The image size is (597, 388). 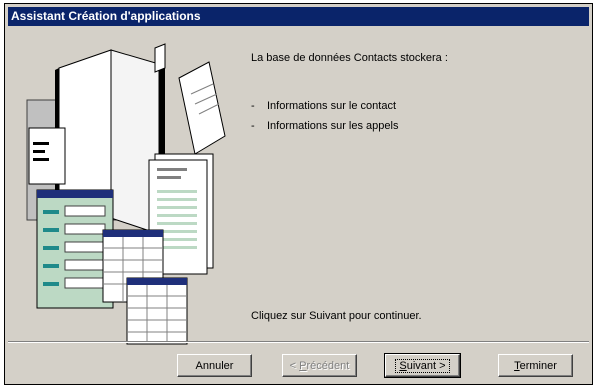 I want to click on next-button-hotkey: S, so click(x=403, y=365).